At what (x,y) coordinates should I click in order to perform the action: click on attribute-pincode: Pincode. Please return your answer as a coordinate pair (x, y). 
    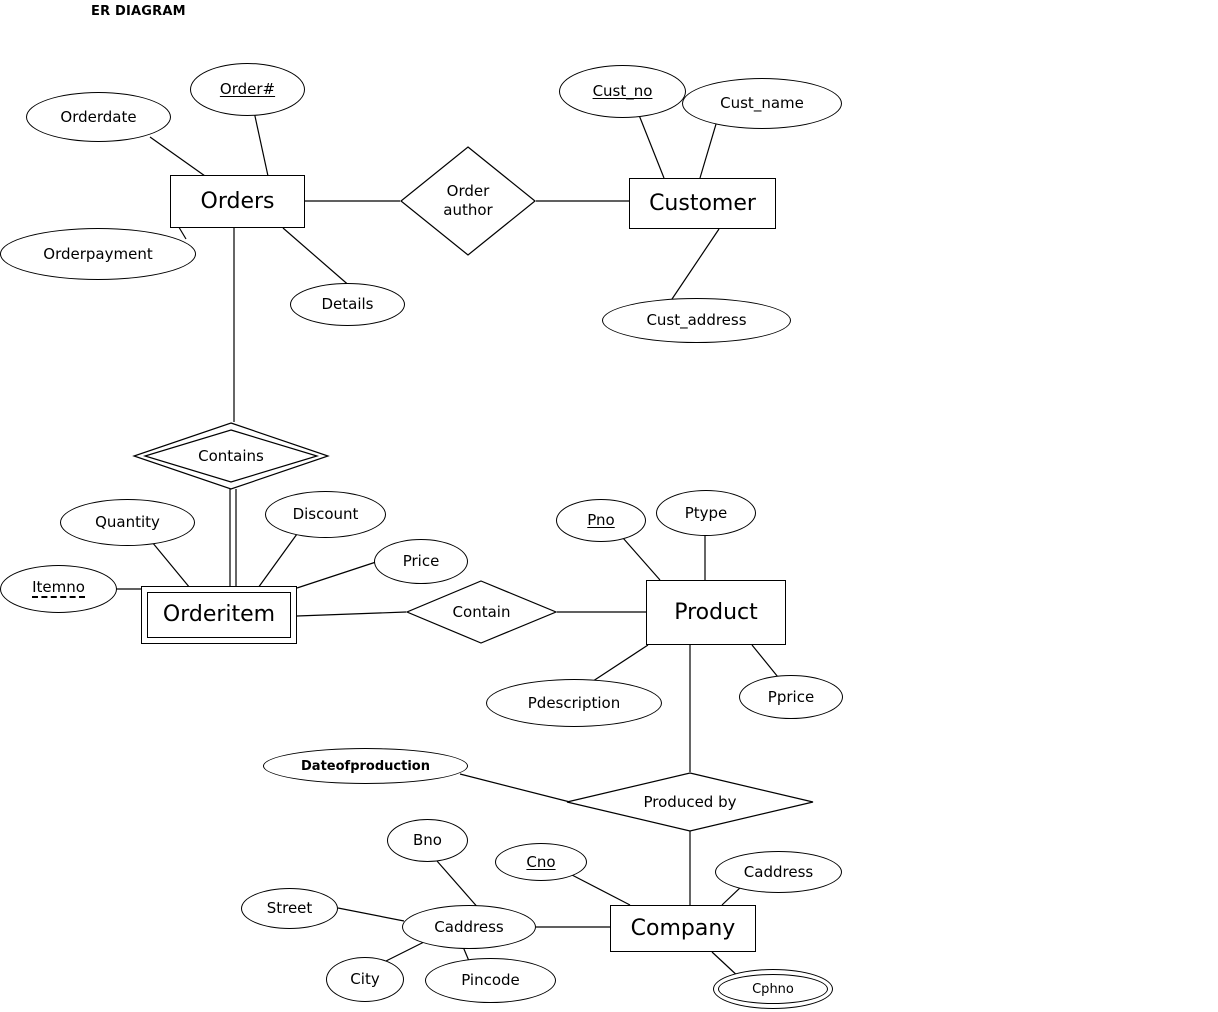
    Looking at the image, I should click on (490, 980).